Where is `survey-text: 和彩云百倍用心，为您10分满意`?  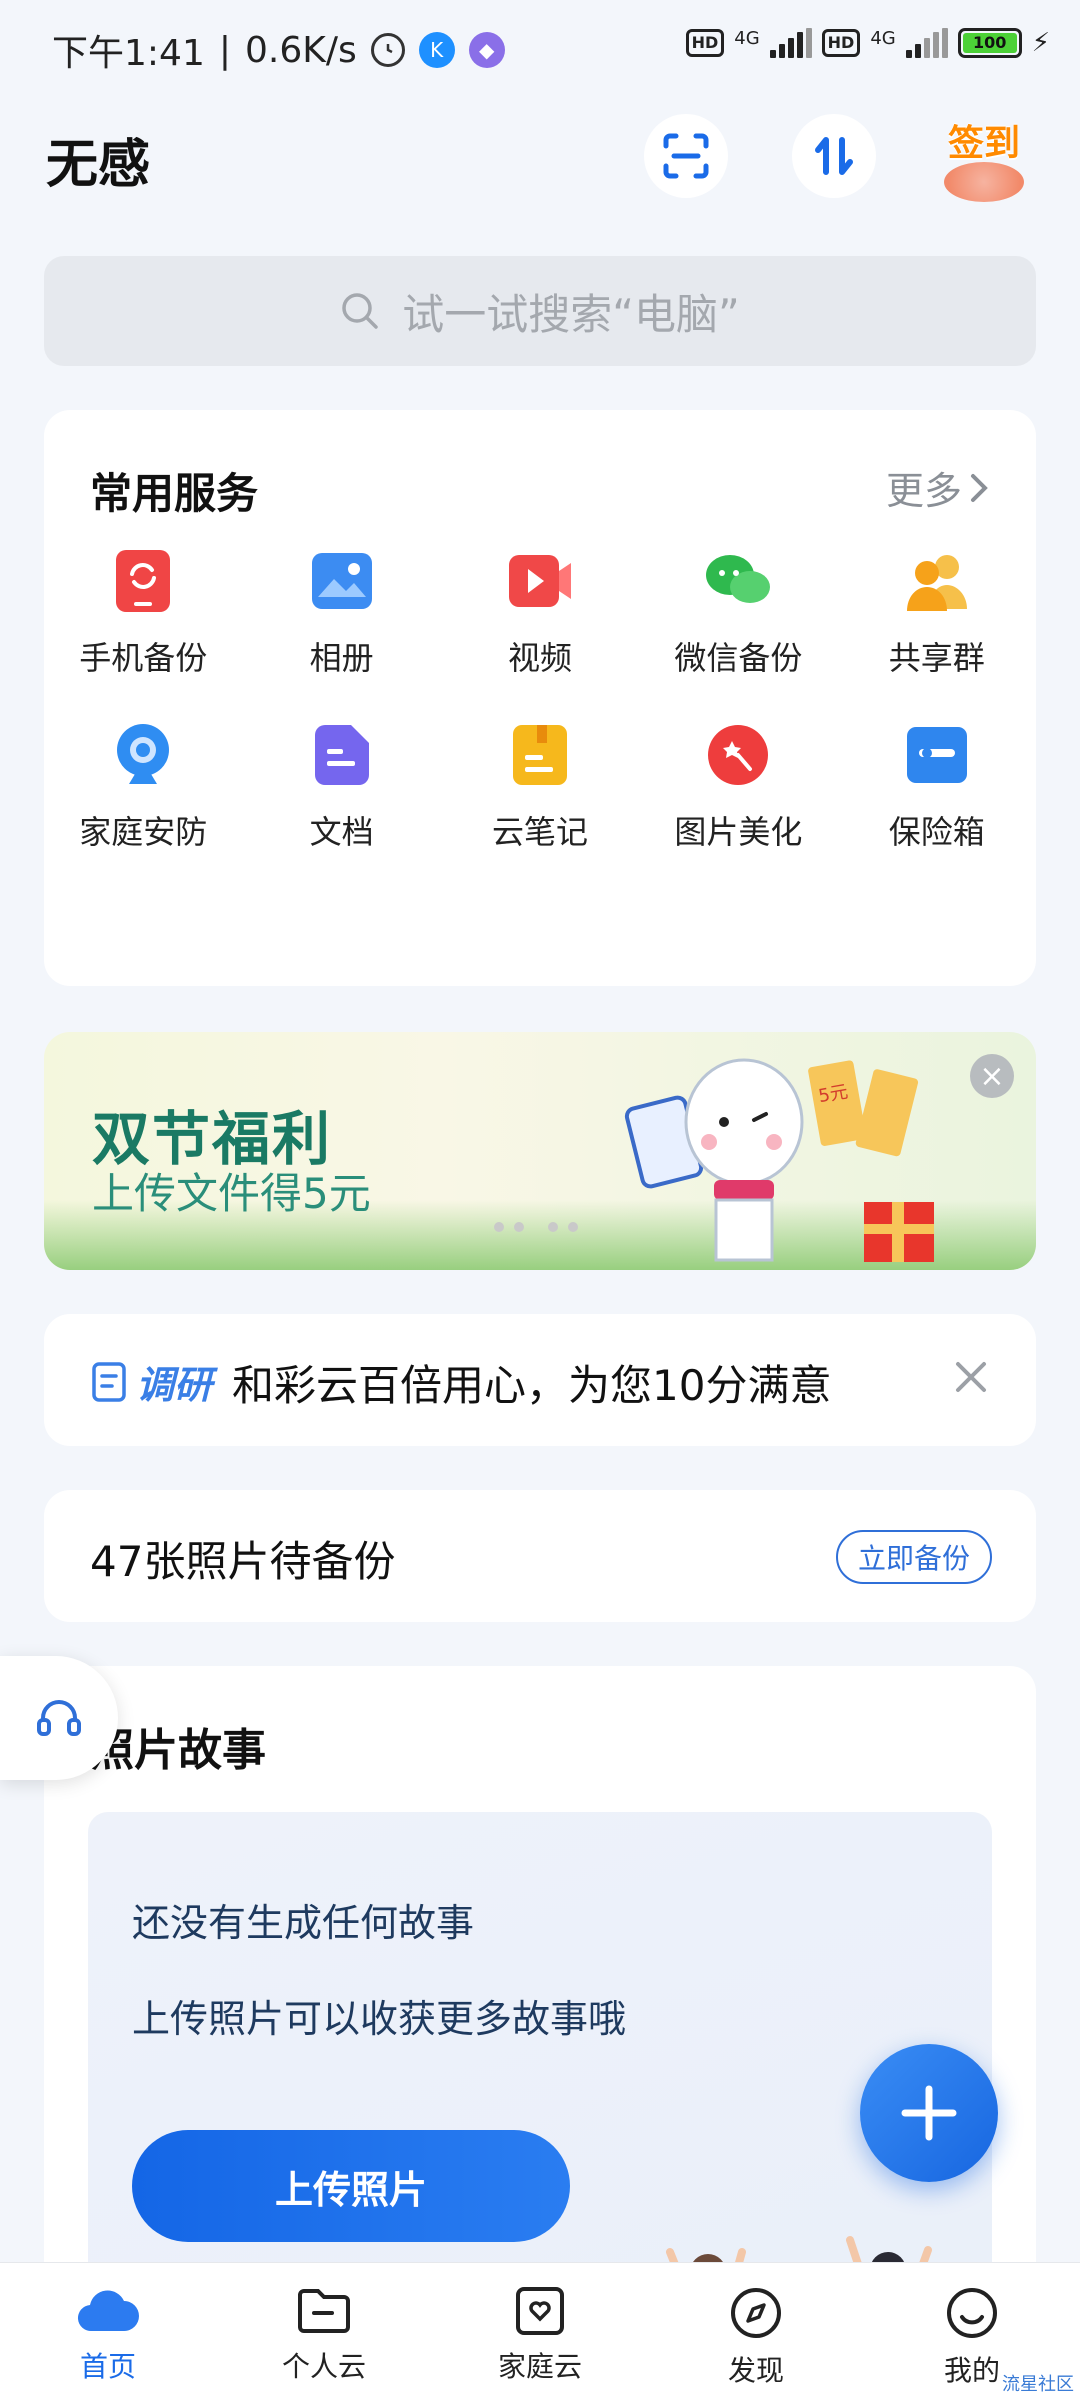 survey-text: 和彩云百倍用心，为您10分满意 is located at coordinates (532, 1385).